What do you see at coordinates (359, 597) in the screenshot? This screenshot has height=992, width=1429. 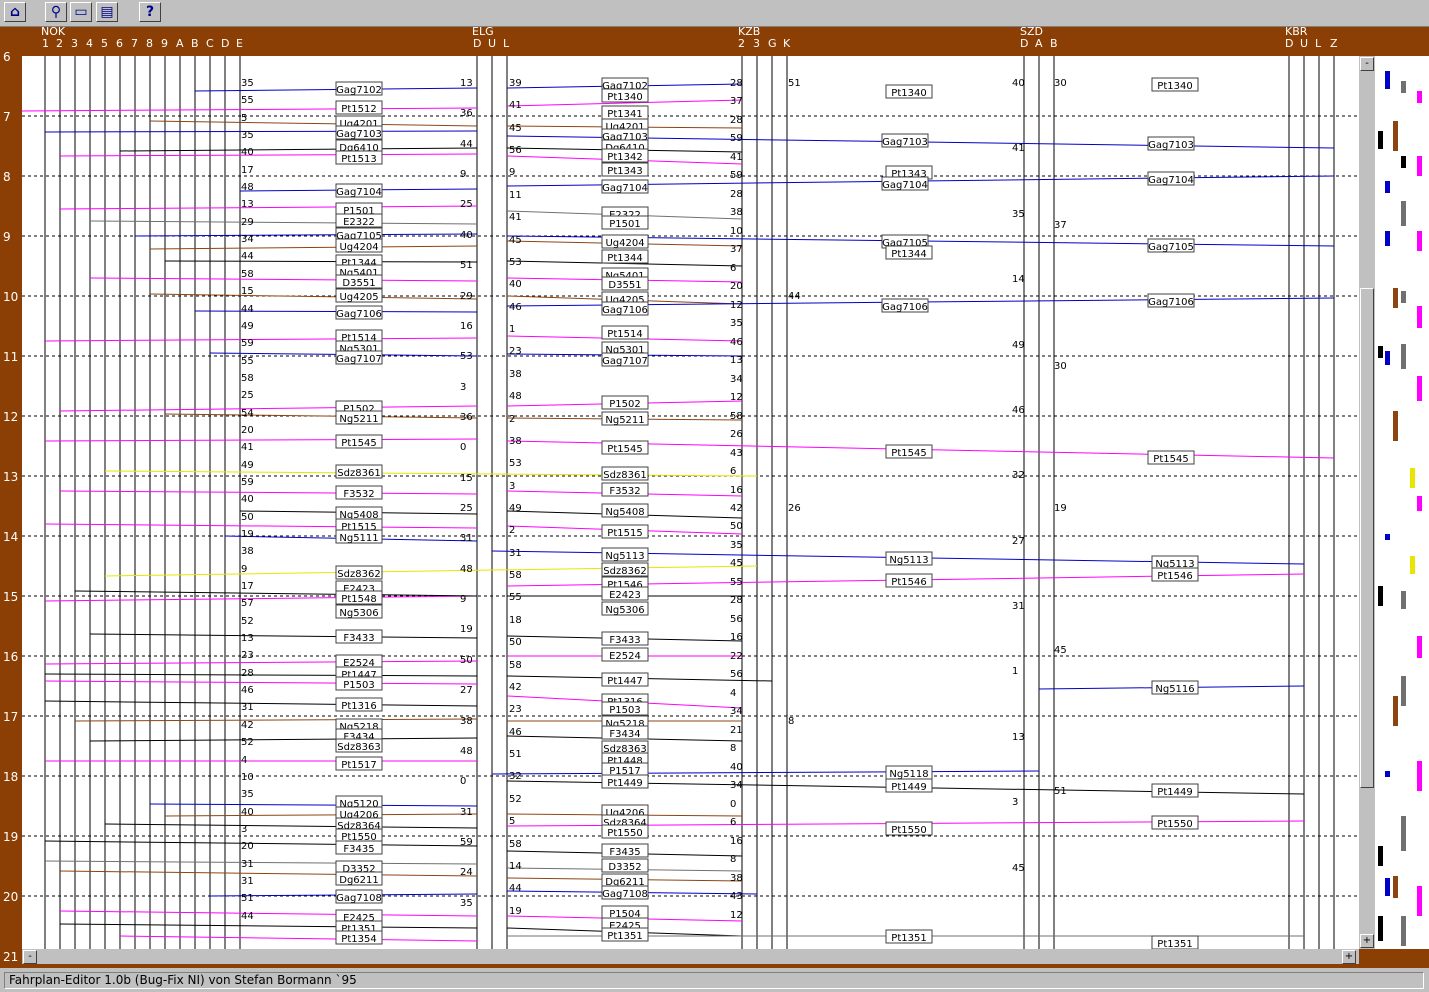 I see `train-label: Pt1548` at bounding box center [359, 597].